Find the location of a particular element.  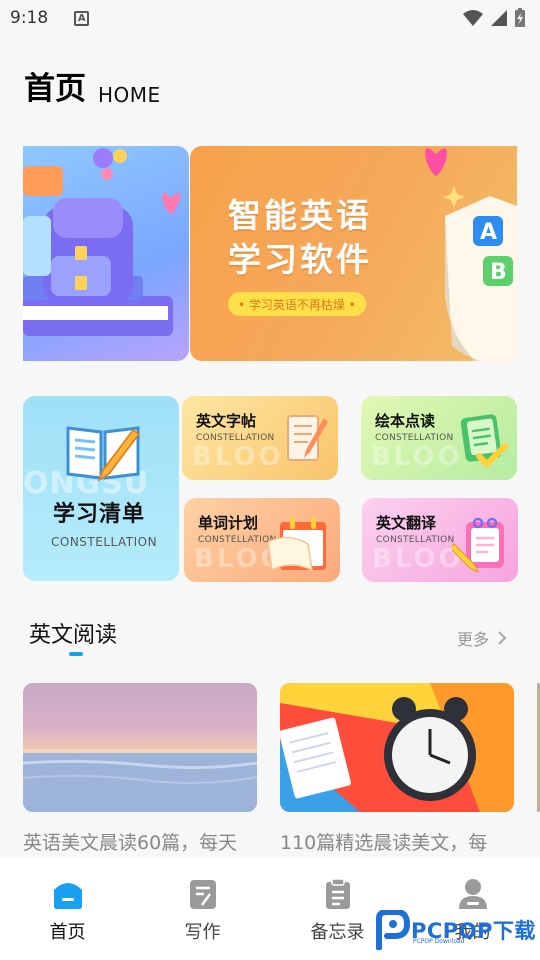

sea-image is located at coordinates (140, 780).